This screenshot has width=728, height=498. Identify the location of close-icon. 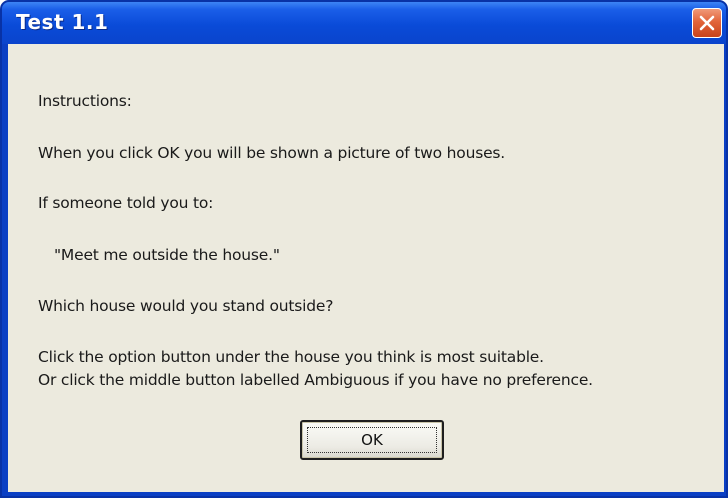
(707, 23).